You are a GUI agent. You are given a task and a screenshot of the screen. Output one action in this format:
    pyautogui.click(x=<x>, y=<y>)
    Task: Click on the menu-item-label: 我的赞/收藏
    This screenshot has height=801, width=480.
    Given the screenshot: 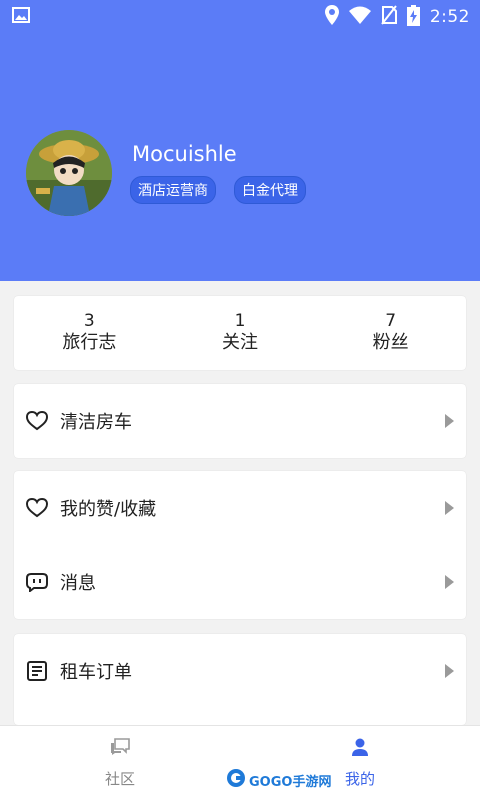 What is the action you would take?
    pyautogui.click(x=108, y=509)
    